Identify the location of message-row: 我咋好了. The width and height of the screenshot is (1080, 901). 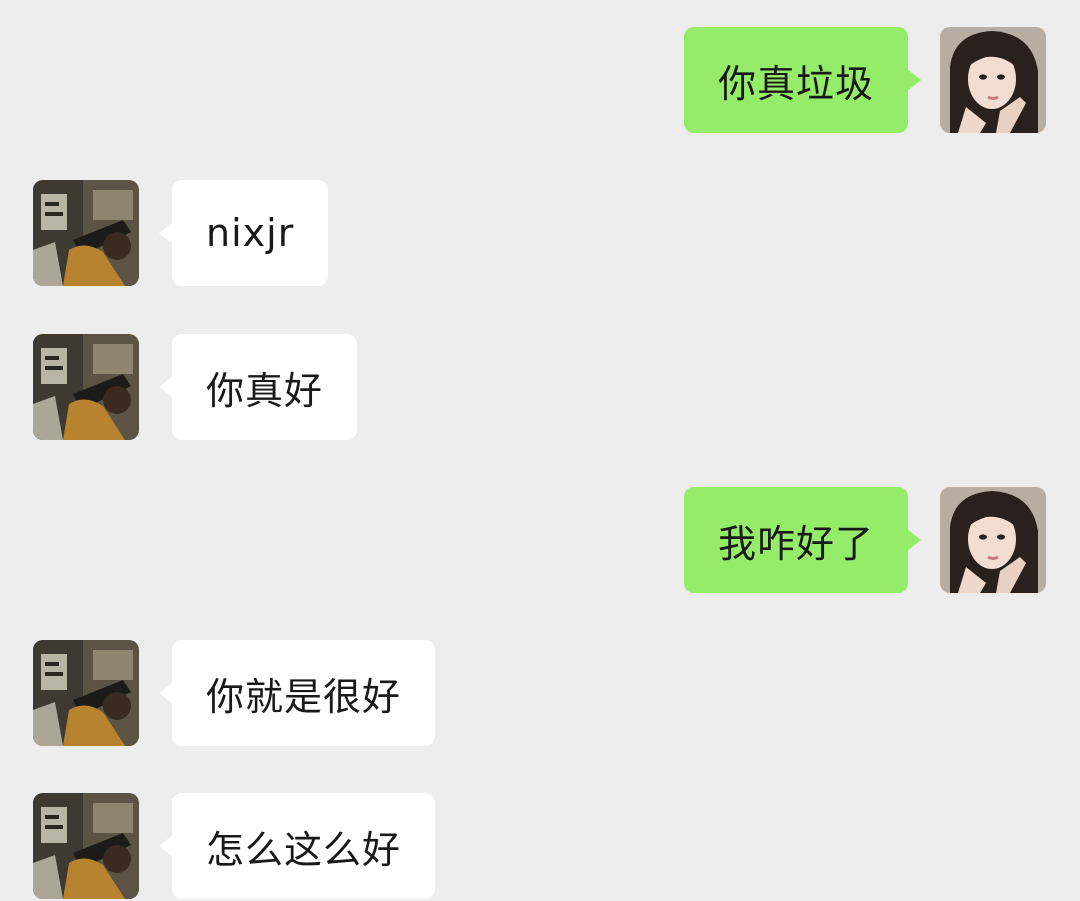
(540, 541).